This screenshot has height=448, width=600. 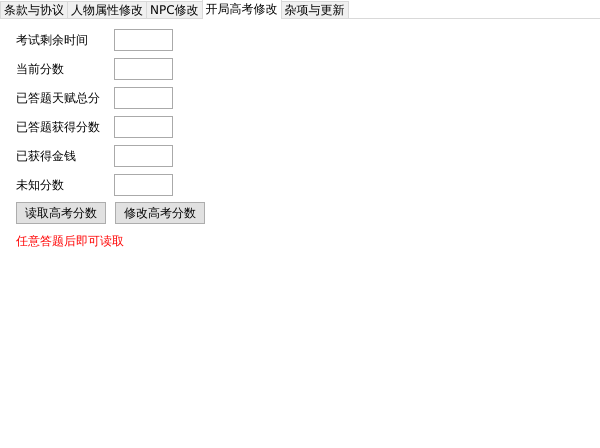 What do you see at coordinates (61, 213) in the screenshot?
I see `action-button: 读取高考分数` at bounding box center [61, 213].